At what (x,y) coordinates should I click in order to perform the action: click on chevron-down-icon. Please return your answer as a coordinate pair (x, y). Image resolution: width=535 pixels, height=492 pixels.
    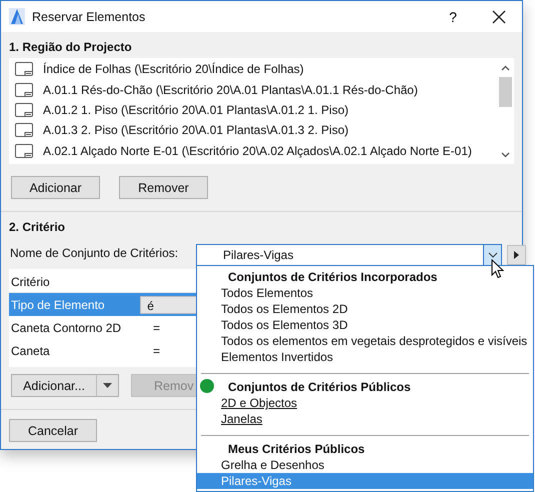
    Looking at the image, I should click on (493, 255).